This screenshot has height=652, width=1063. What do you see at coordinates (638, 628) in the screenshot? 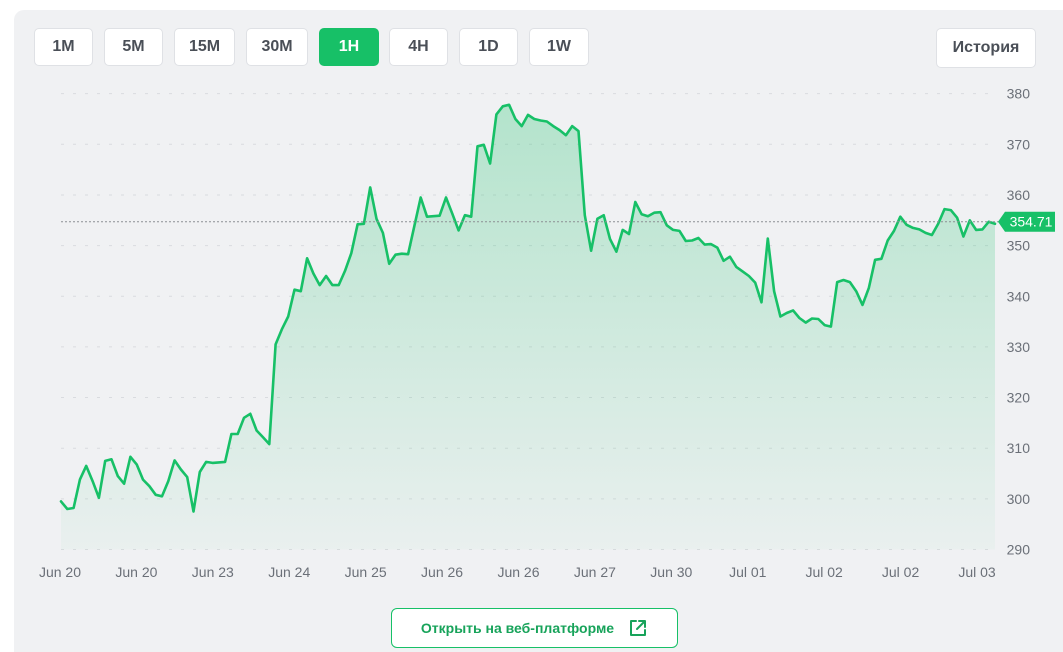
I see `external-link-icon` at bounding box center [638, 628].